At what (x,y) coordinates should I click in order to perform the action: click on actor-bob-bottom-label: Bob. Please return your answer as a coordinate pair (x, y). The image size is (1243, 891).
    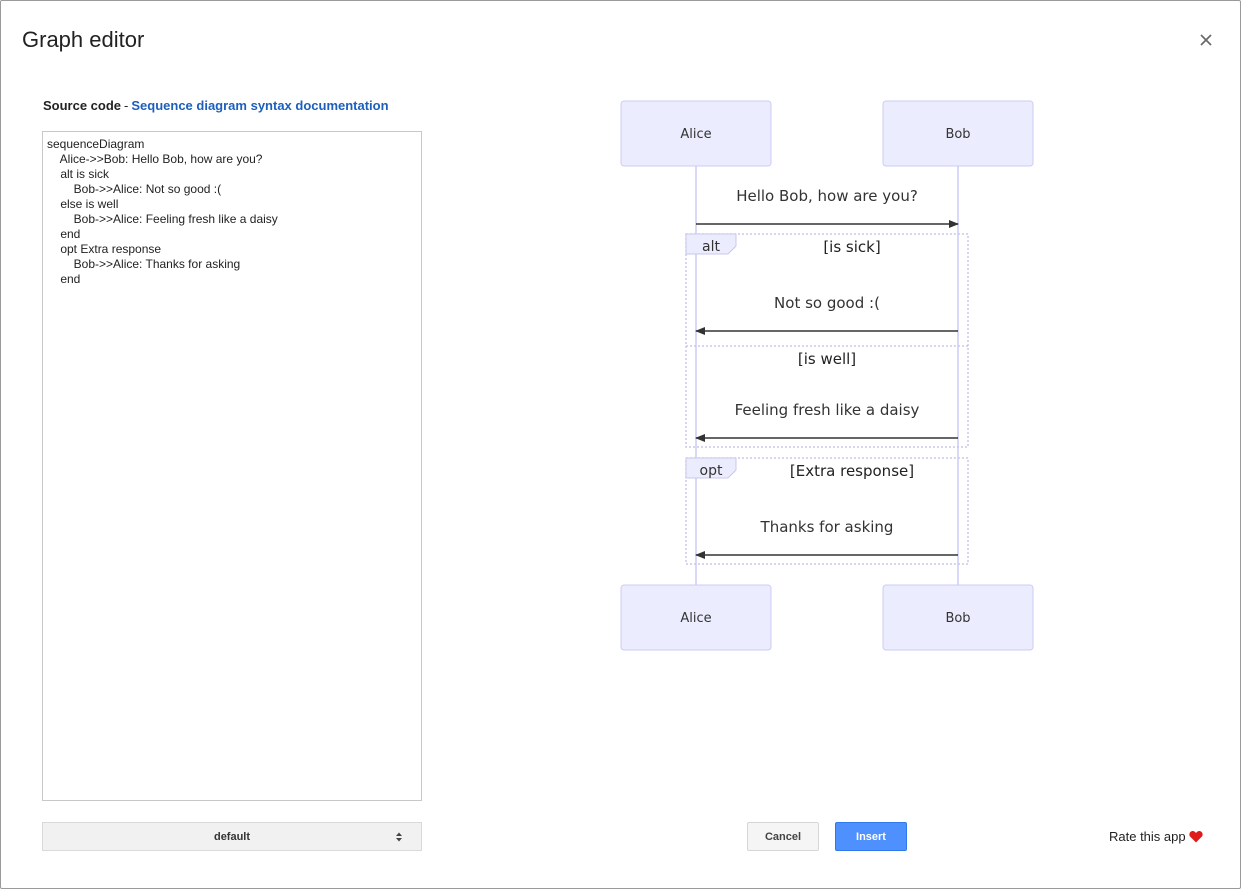
    Looking at the image, I should click on (957, 618).